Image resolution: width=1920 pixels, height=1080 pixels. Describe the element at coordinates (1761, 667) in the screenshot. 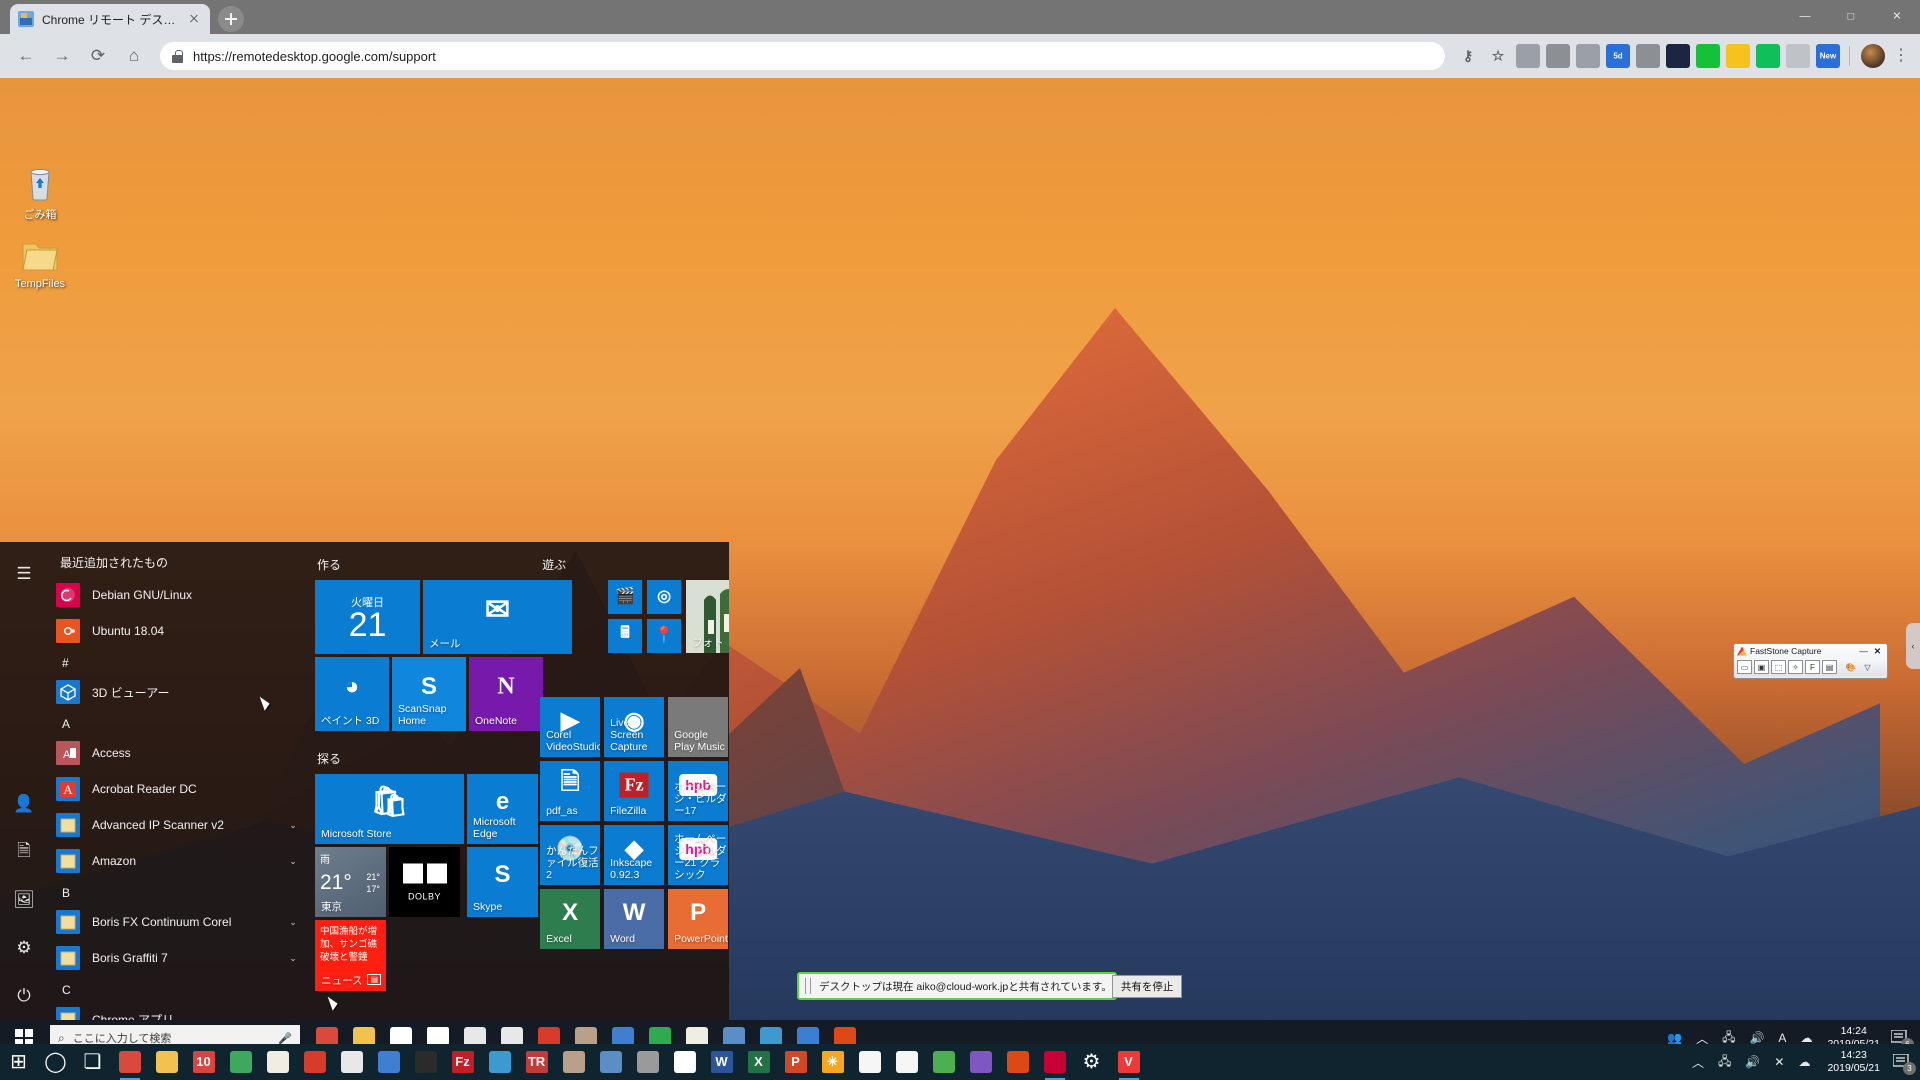

I see `capture-active-window-button: ▣` at that location.